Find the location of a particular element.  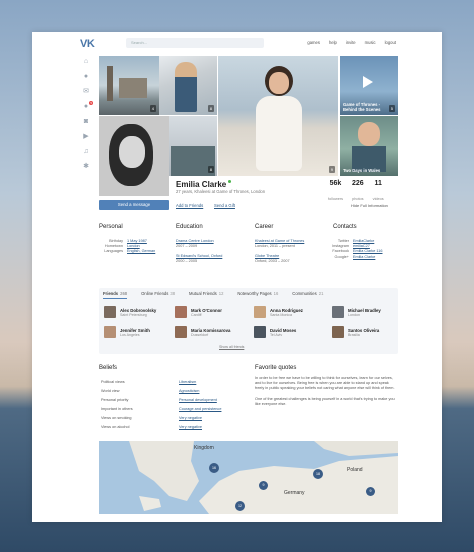

tab-mutual-friends: Mutual Friends 12 is located at coordinates (206, 295).